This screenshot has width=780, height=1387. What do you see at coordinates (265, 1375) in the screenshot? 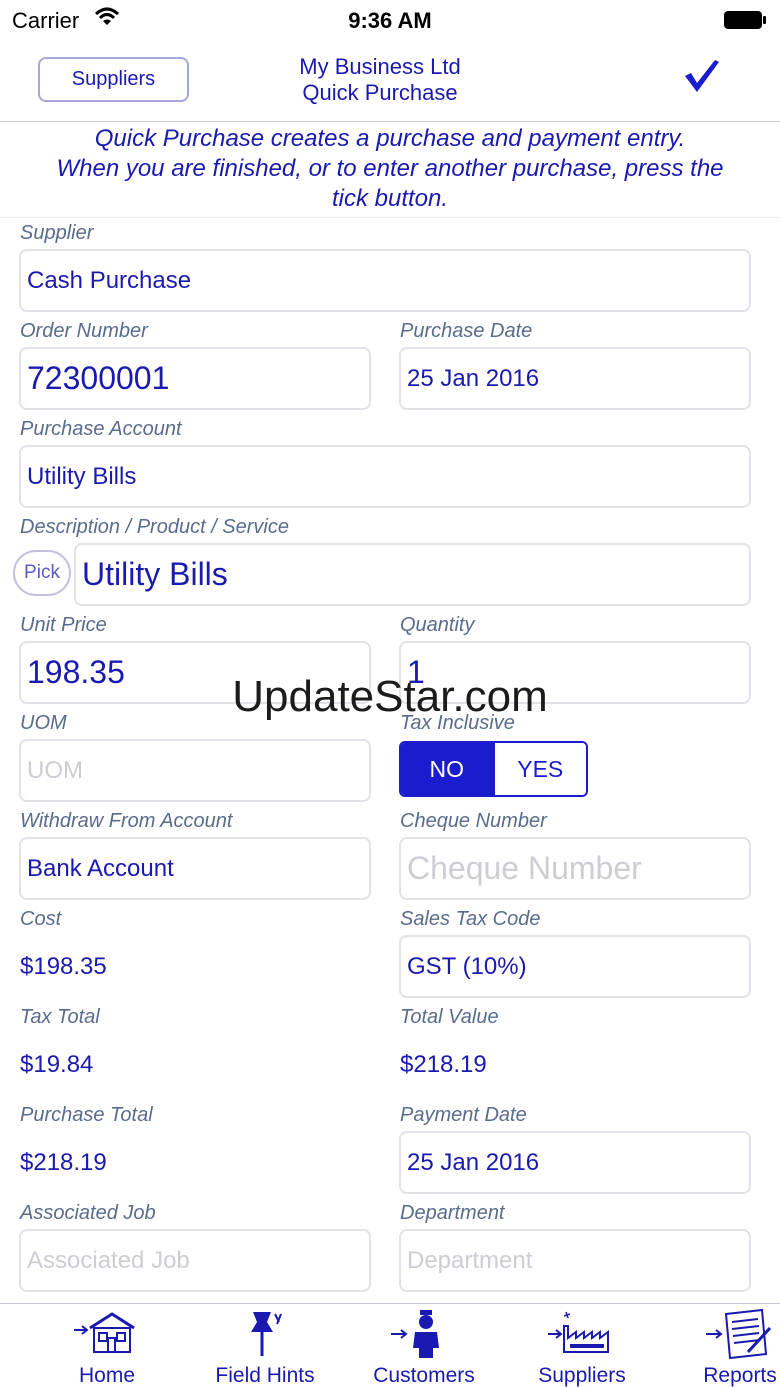
I see `tab-field-hints-label: Field Hints` at bounding box center [265, 1375].